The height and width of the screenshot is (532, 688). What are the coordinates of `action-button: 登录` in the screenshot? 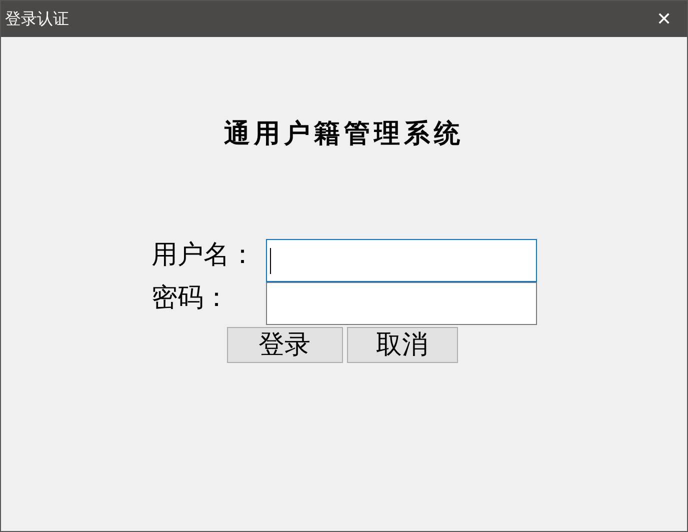 It's located at (284, 345).